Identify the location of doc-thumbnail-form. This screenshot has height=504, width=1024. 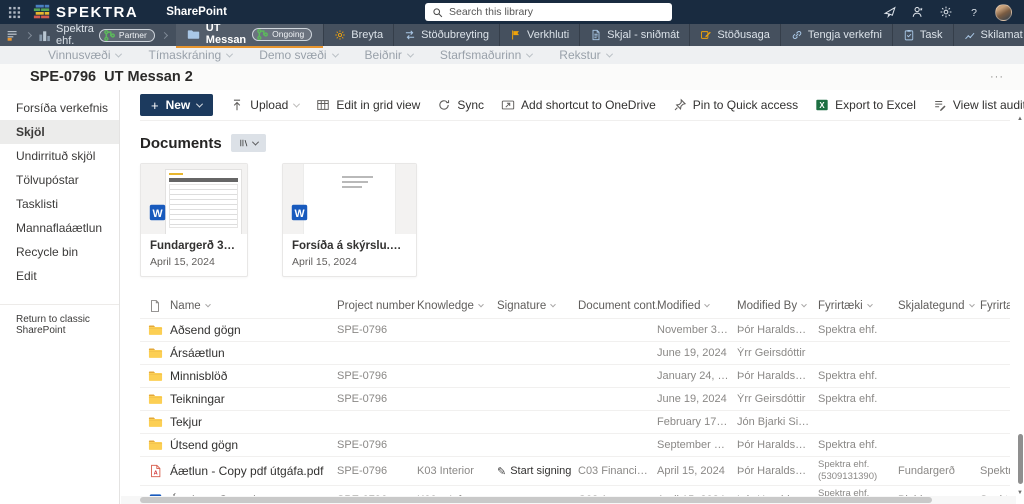
(203, 201).